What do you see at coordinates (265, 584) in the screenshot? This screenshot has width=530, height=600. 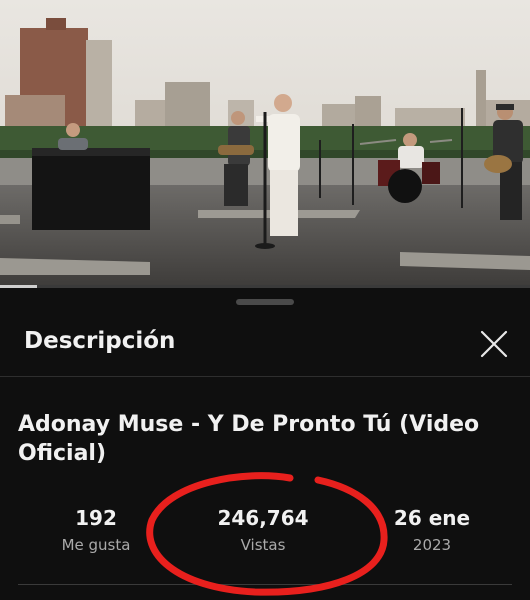 I see `stats-divider` at bounding box center [265, 584].